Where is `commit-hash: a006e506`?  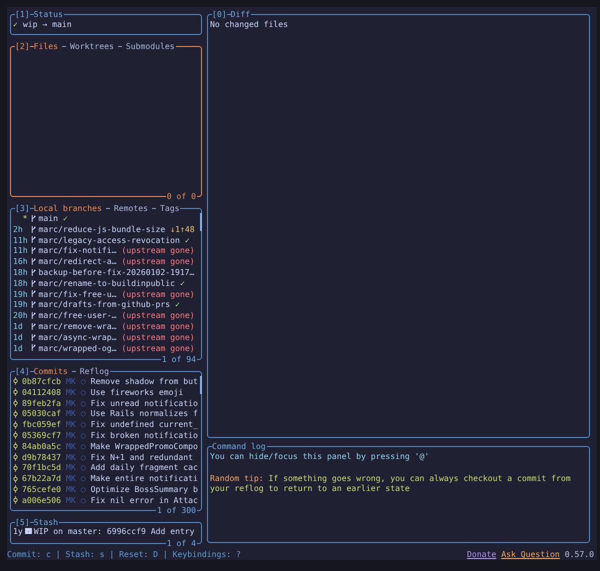 commit-hash: a006e506 is located at coordinates (41, 500).